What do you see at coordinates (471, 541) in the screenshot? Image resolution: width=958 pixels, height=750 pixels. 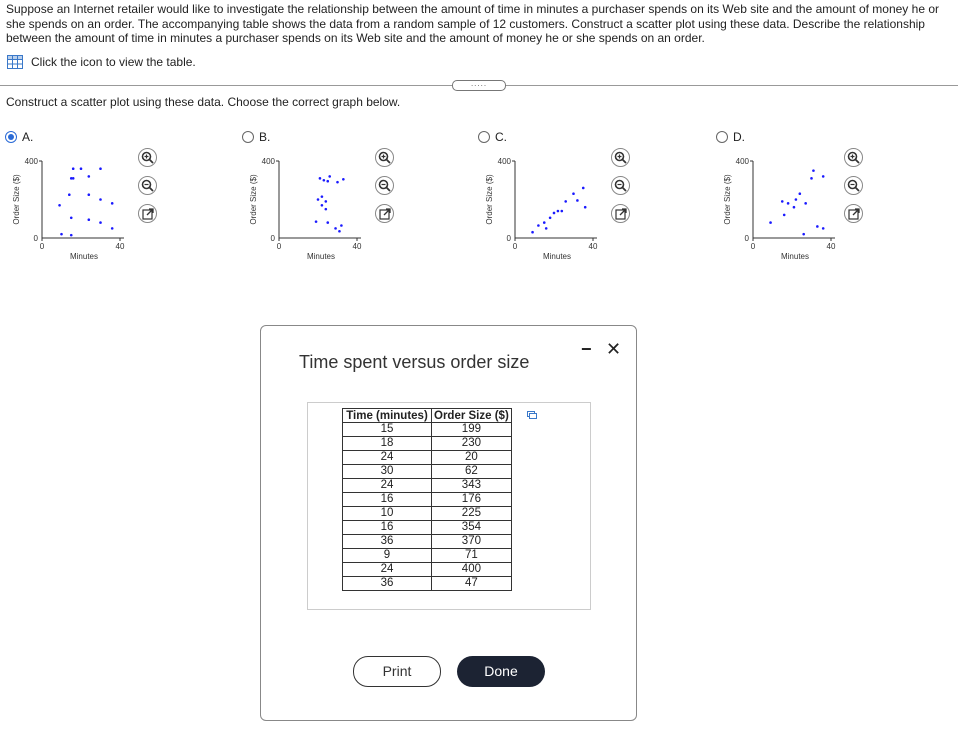 I see `order-size-cell: 370` at bounding box center [471, 541].